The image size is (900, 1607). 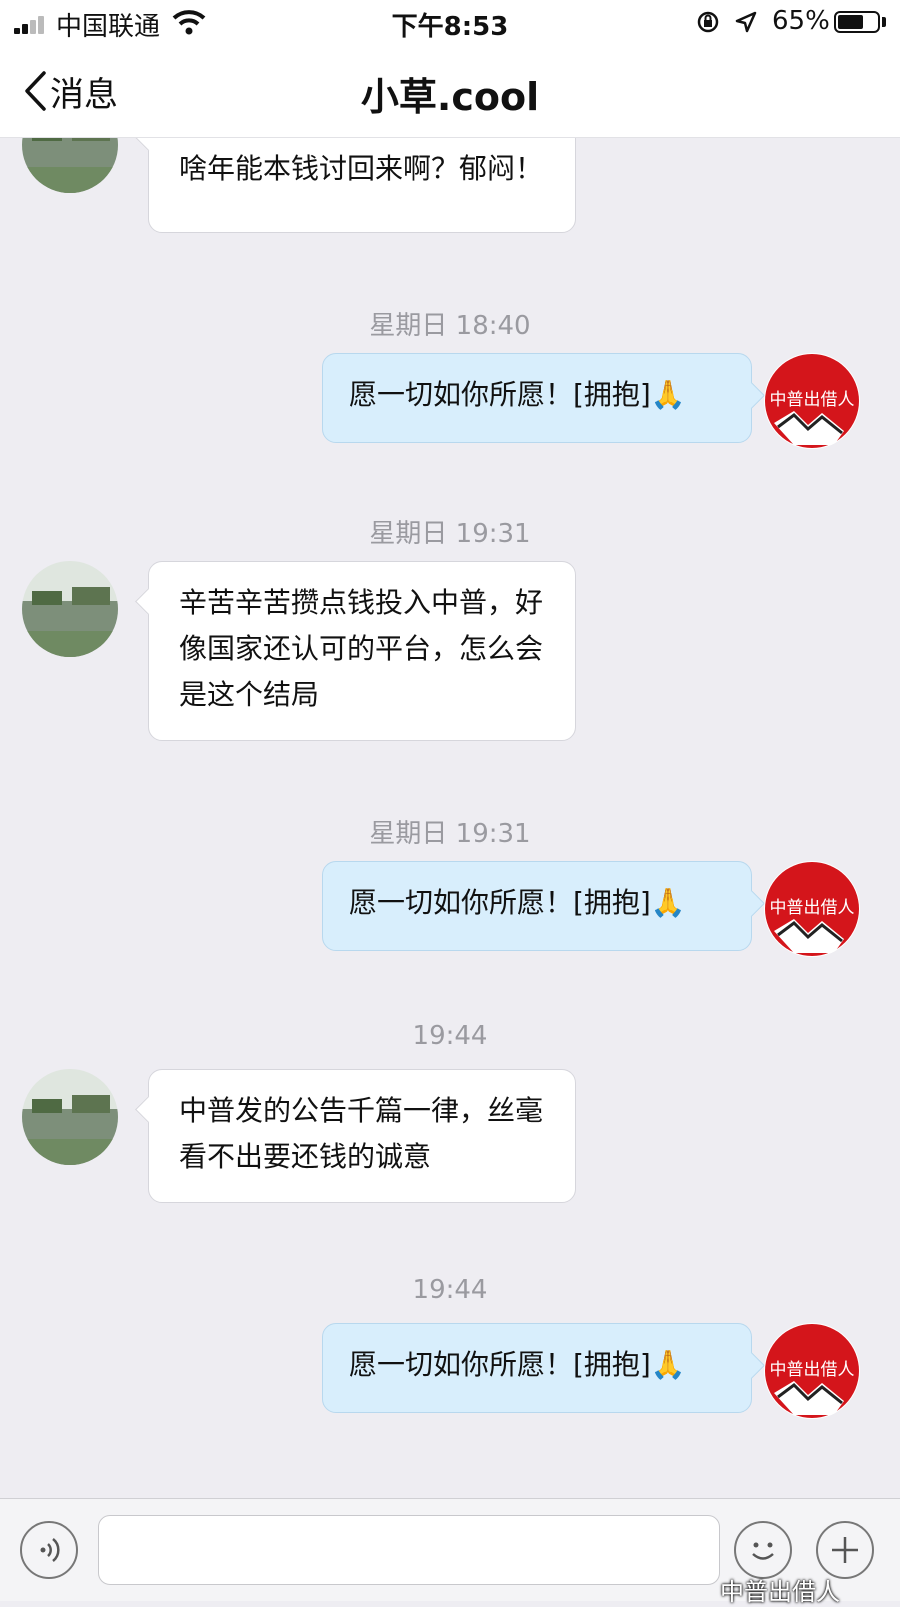 I want to click on voice-button, so click(x=49, y=1550).